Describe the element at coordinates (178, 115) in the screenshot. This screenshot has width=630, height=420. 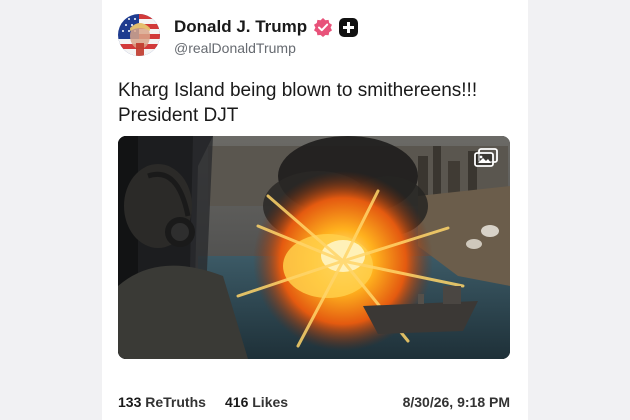
I see `post-text-line-2: President DJT` at that location.